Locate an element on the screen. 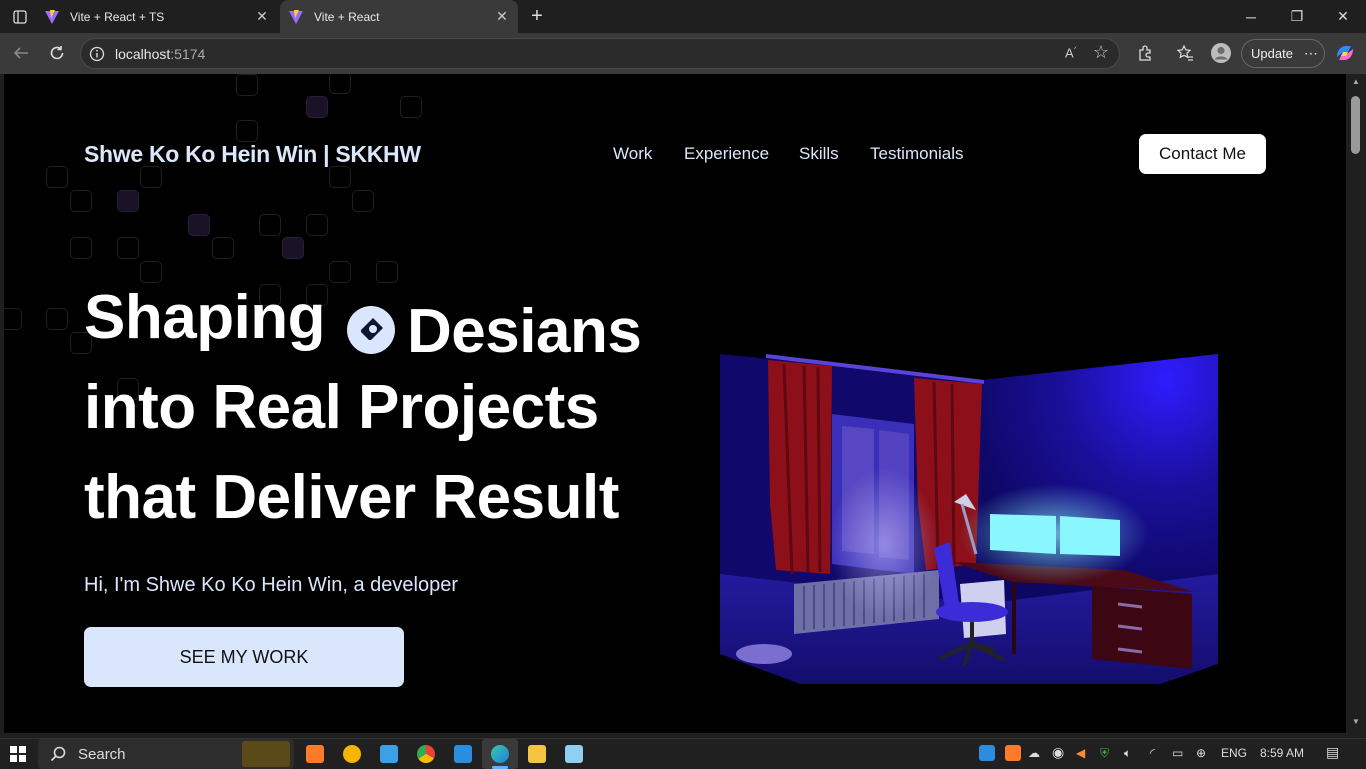 The width and height of the screenshot is (1366, 769). language-indicator: ENG is located at coordinates (1234, 753).